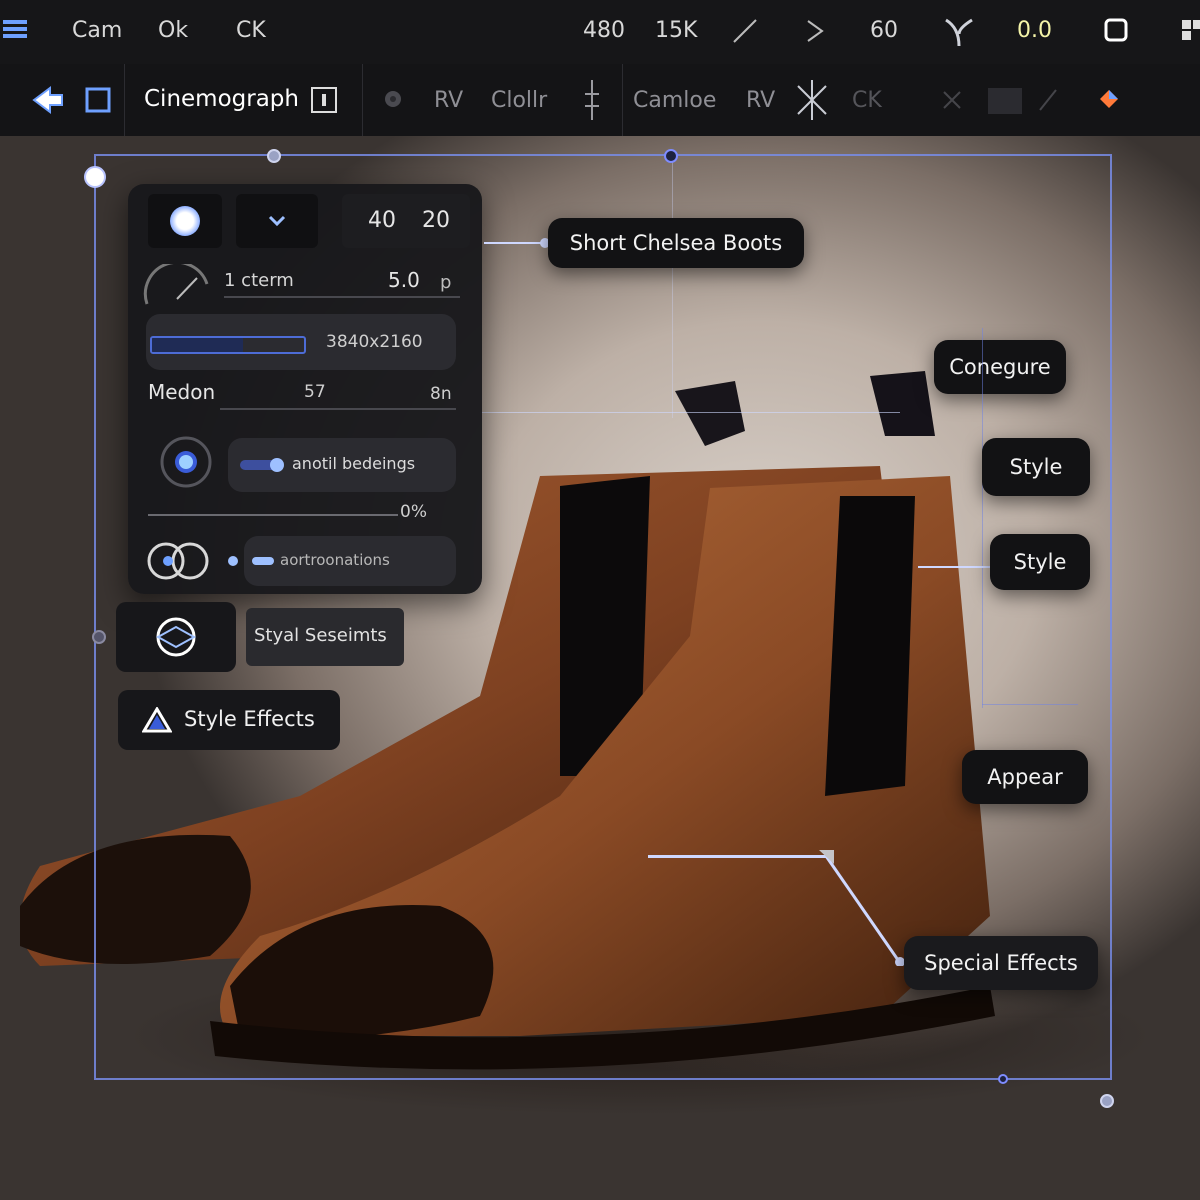 The image size is (1200, 1200). Describe the element at coordinates (180, 561) in the screenshot. I see `overlap-circles-icon` at that location.